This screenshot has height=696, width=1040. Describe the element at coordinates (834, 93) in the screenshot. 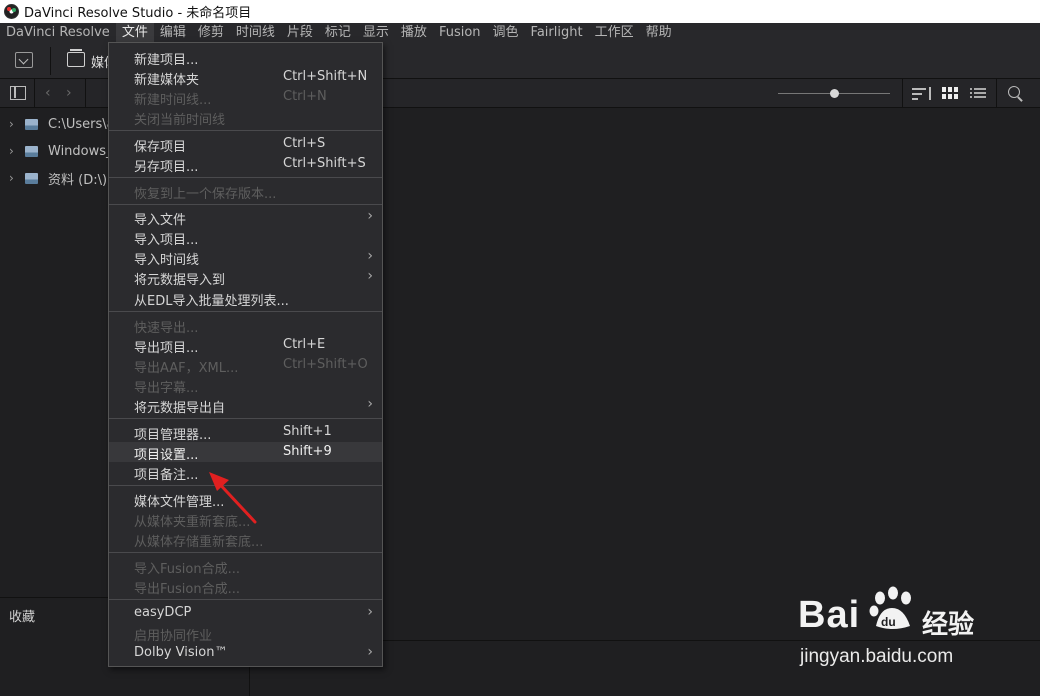

I see `slider-handle` at that location.